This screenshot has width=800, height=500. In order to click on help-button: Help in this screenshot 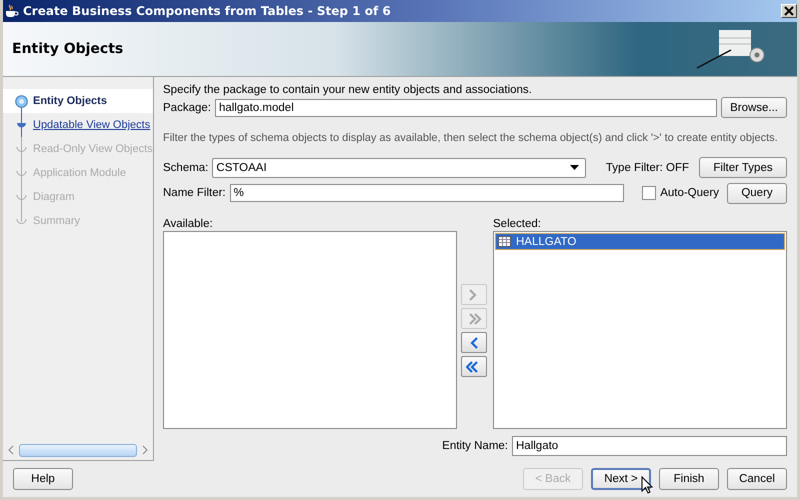, I will do `click(43, 479)`.